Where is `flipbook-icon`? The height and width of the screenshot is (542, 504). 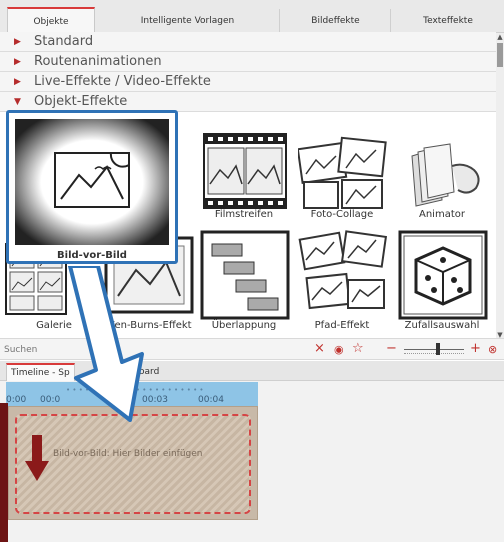 flipbook-icon is located at coordinates (445, 175).